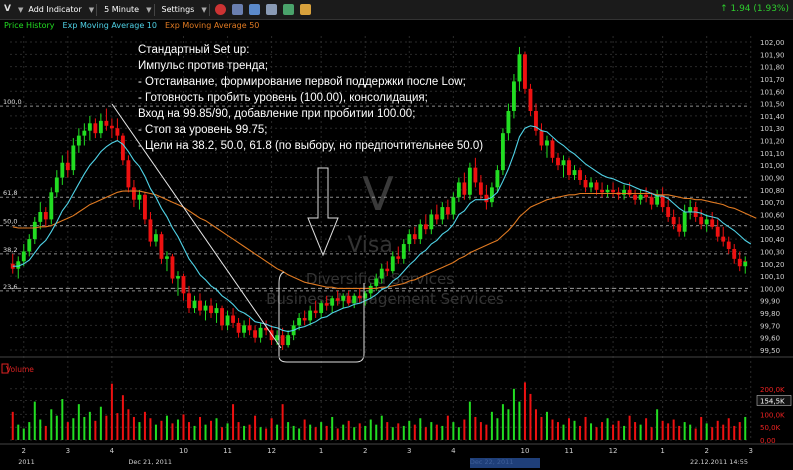 This screenshot has width=793, height=470. What do you see at coordinates (323, 212) in the screenshot?
I see `down-arrow-drawing` at bounding box center [323, 212].